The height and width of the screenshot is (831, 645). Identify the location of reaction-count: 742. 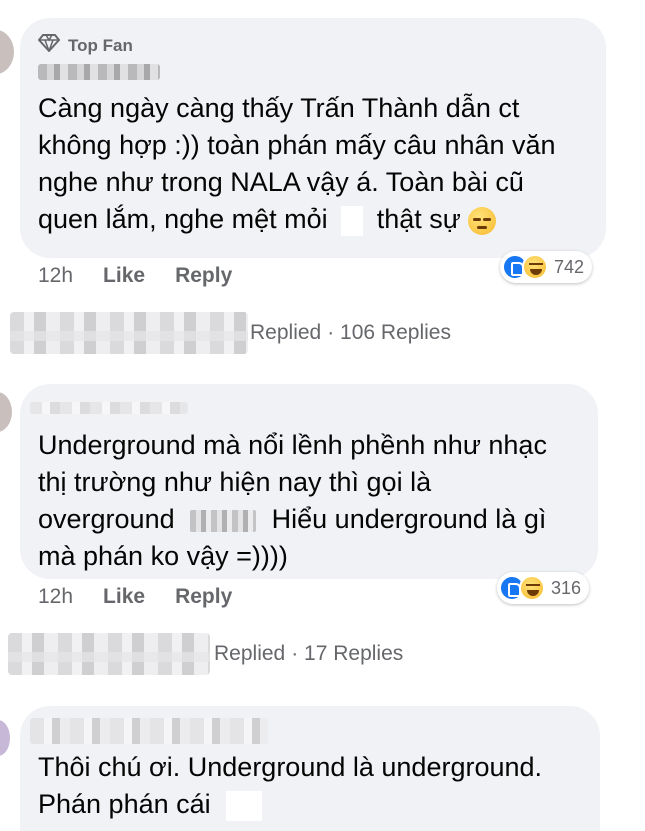
(569, 266).